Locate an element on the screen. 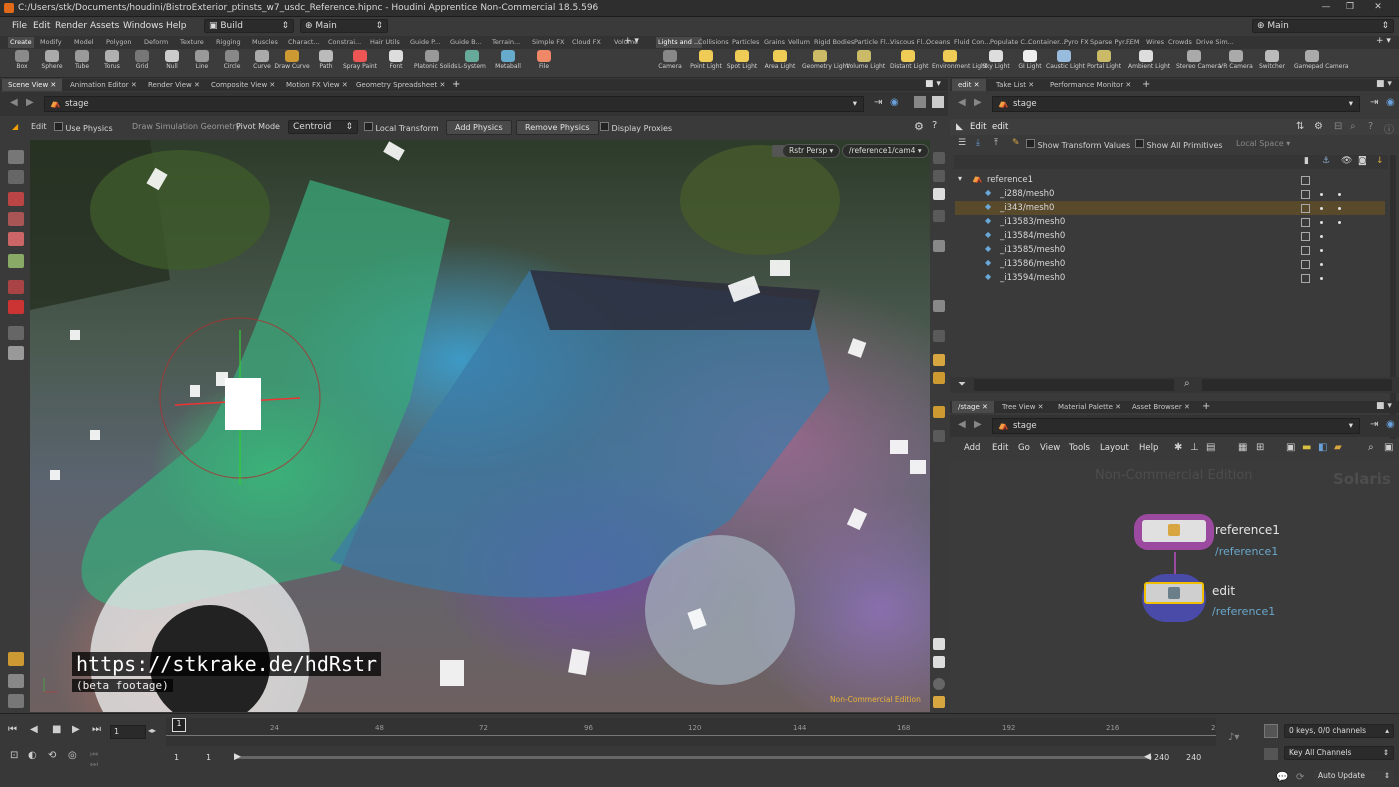 The width and height of the screenshot is (1399, 787). render-region-icon is located at coordinates (939, 662).